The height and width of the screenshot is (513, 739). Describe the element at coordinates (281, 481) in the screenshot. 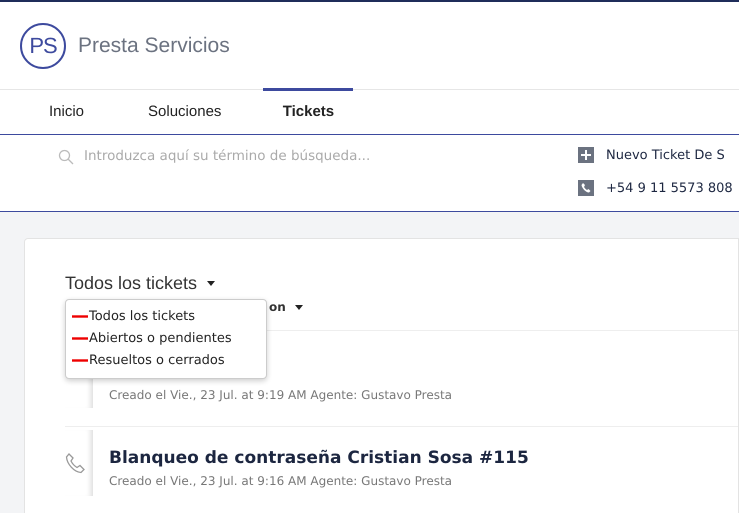

I see `ticket-meta: Creado el Vie., 23 Jul. at 9:16 AM Agente: Gustavo Presta` at that location.